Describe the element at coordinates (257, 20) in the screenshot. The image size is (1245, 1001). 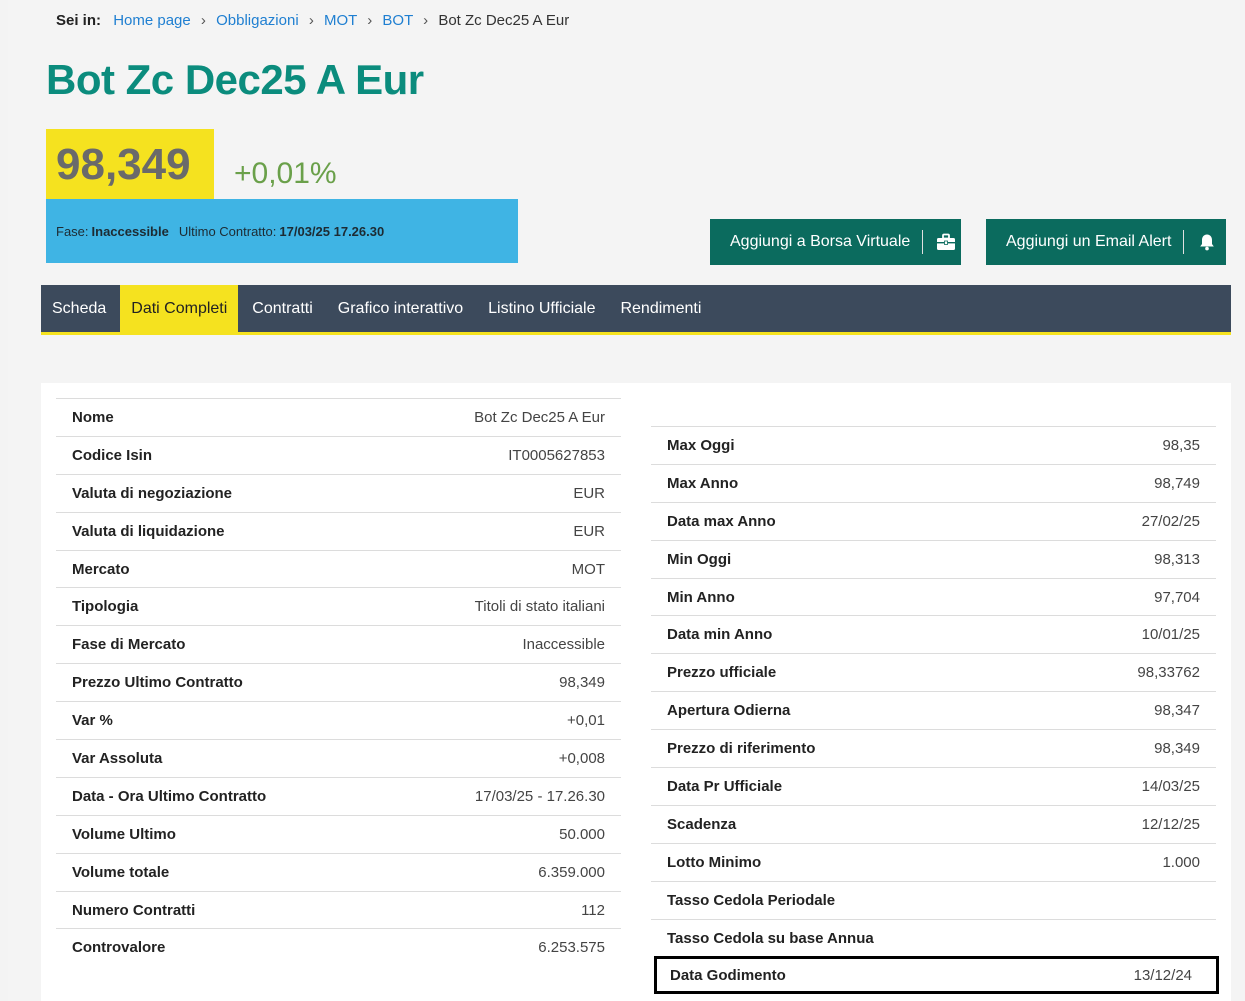
I see `breadcrumb-obbligazioni-link: Obbligazioni` at that location.